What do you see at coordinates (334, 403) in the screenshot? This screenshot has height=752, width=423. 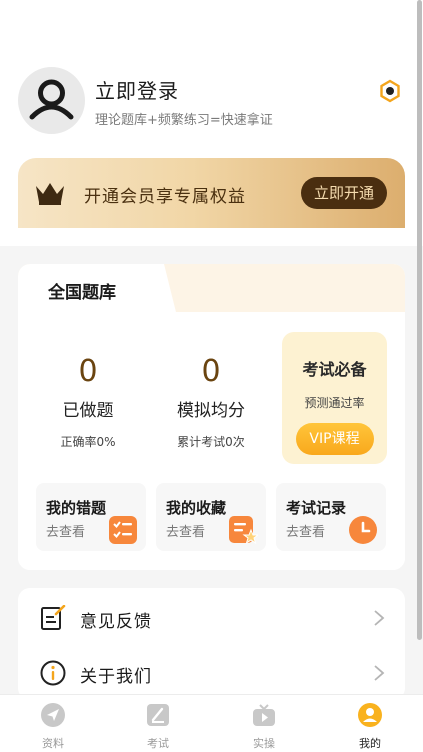 I see `exam-essentials-subtitle: 预测通过率` at bounding box center [334, 403].